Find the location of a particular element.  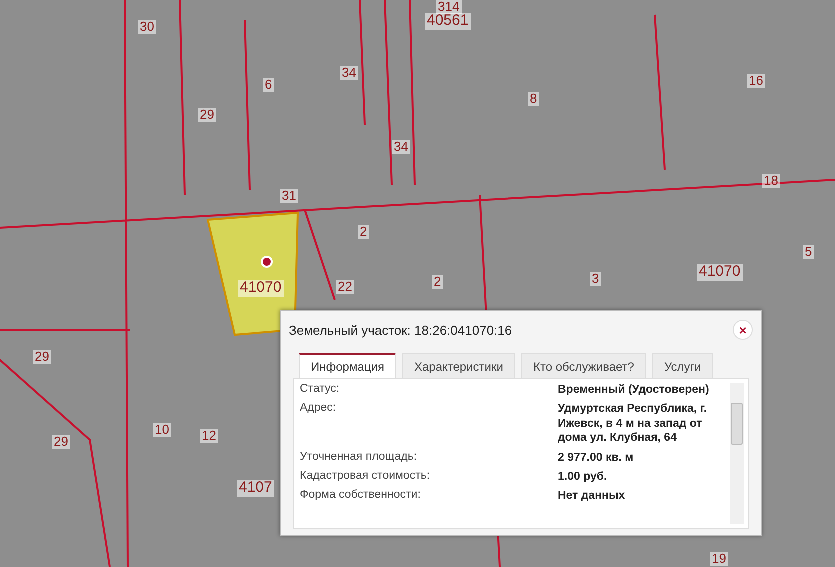

popup-title: Земельный участок: 18:26:041070:16 is located at coordinates (400, 330).